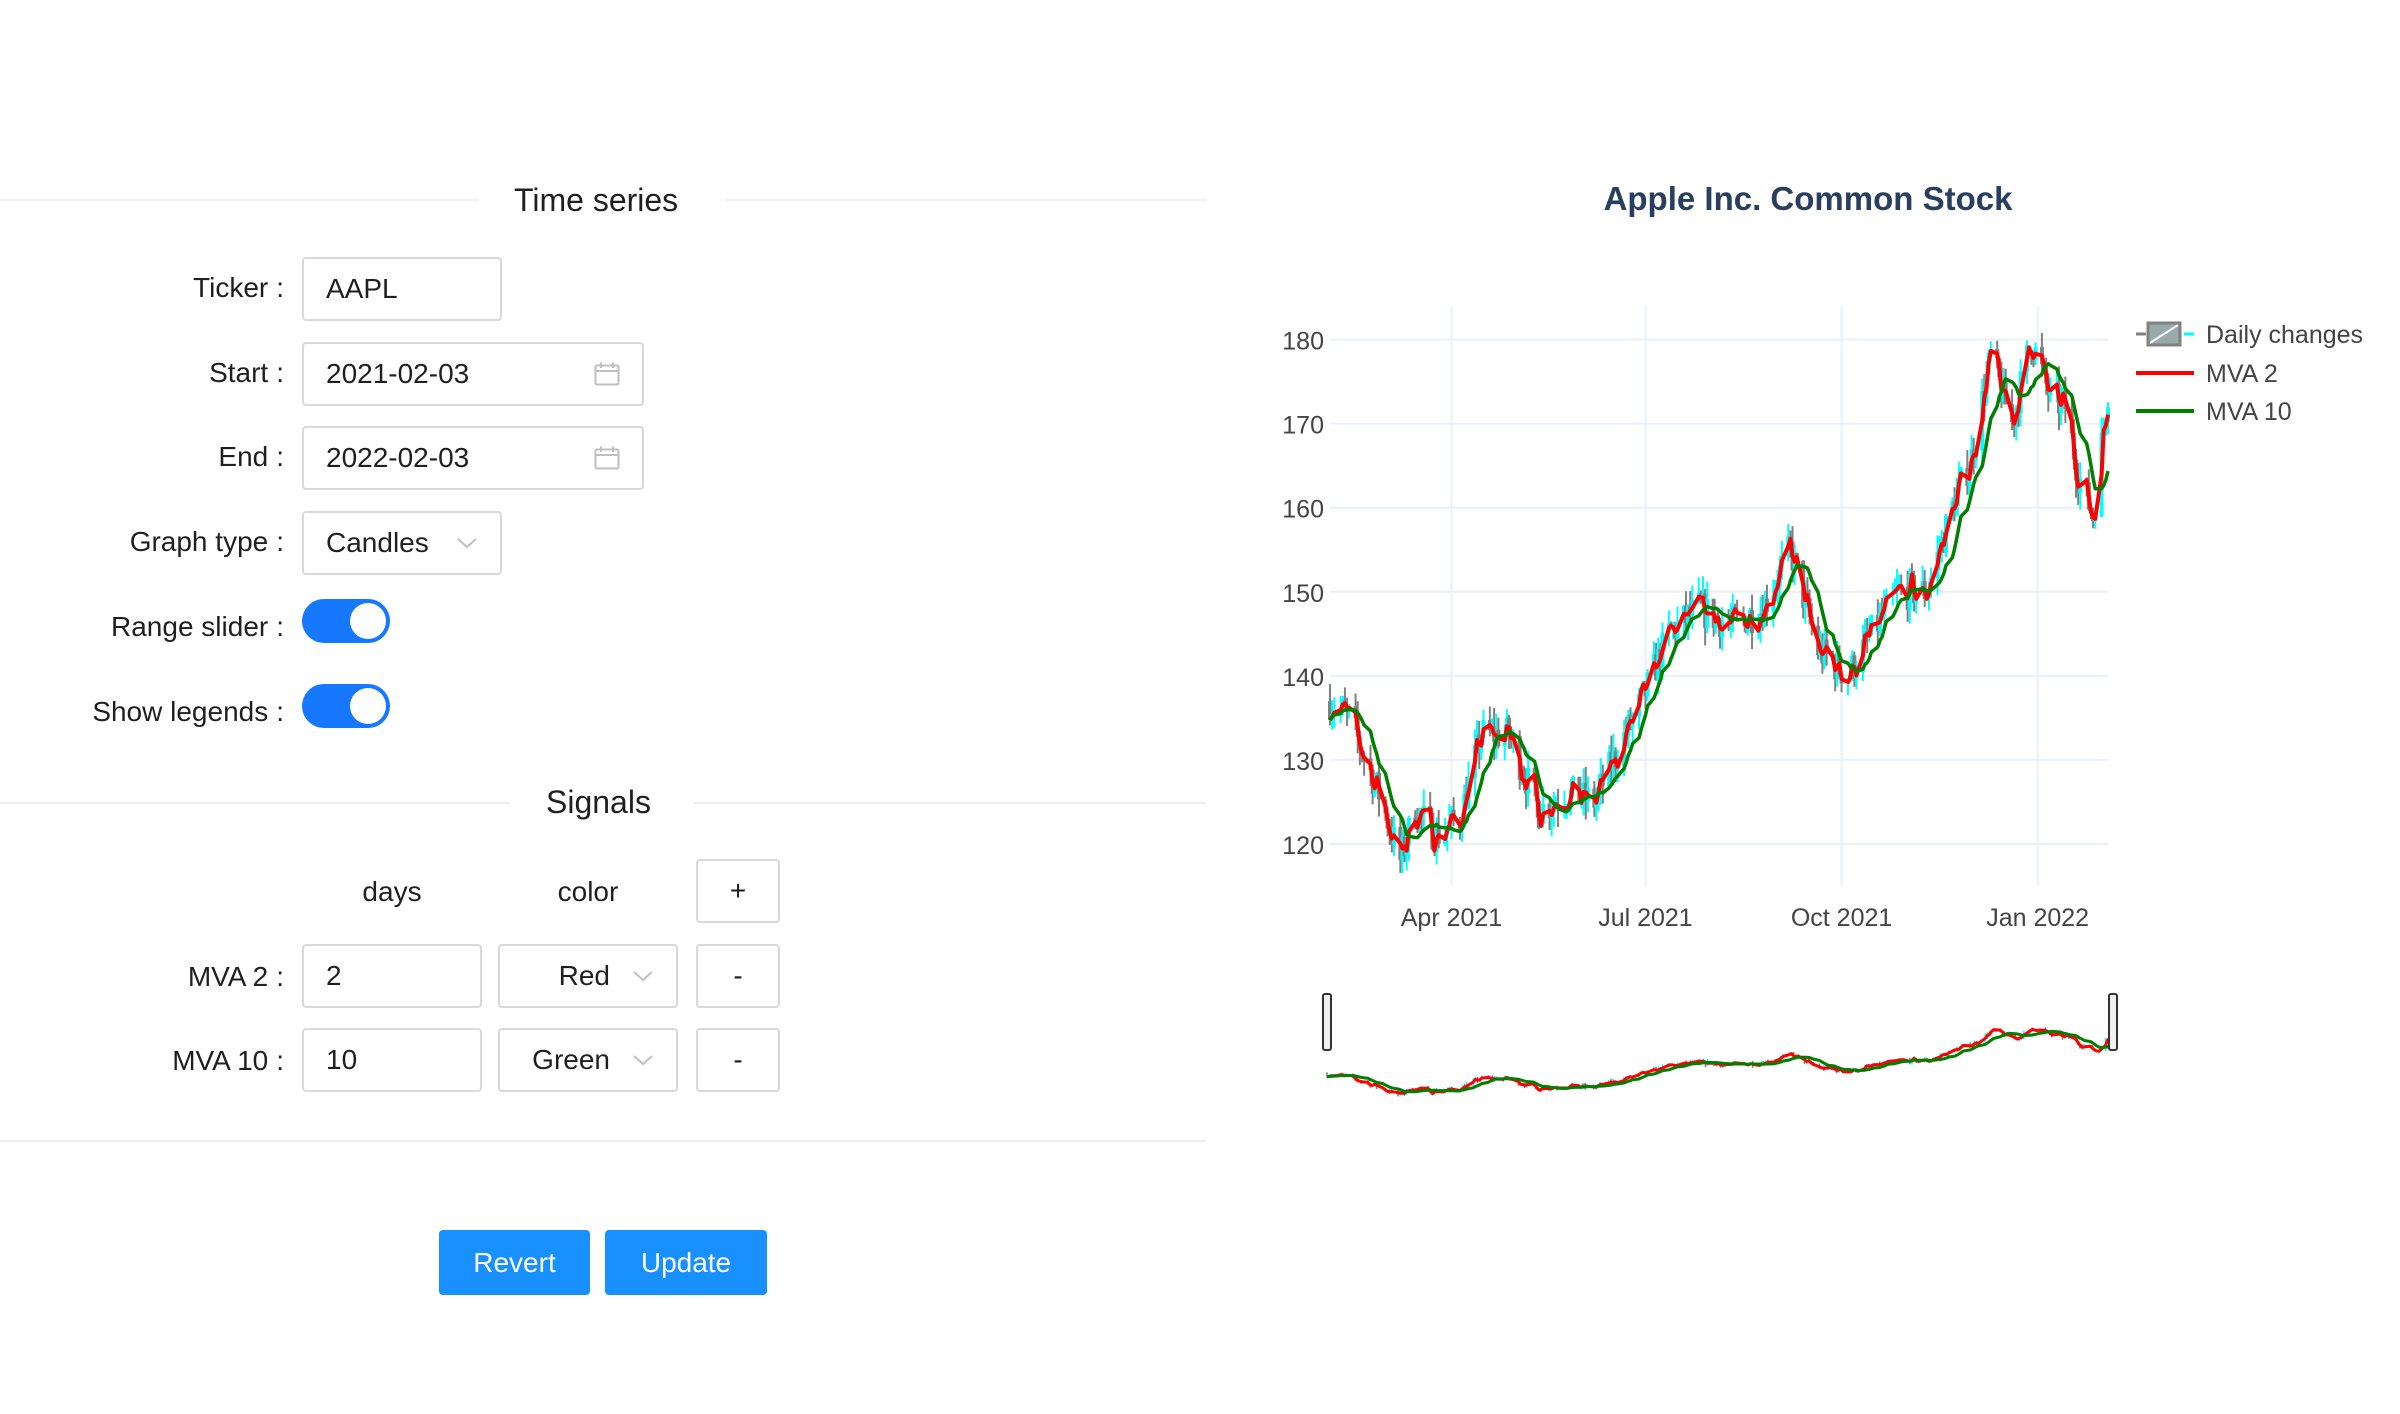  Describe the element at coordinates (1327, 1022) in the screenshot. I see `slider-left-handle` at that location.